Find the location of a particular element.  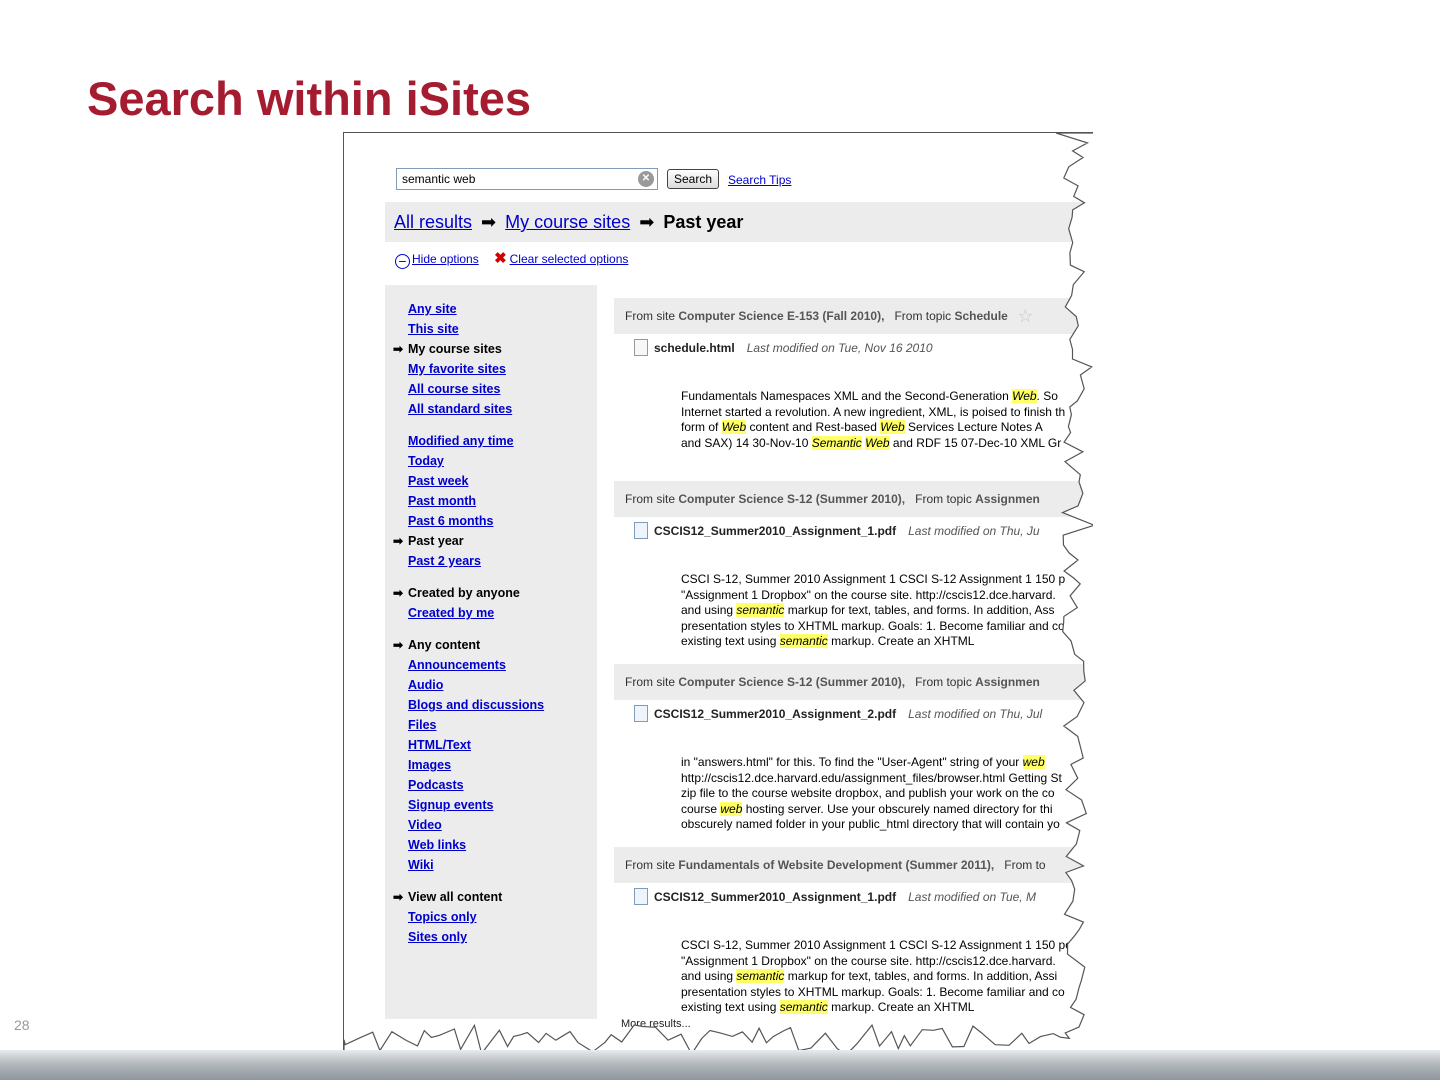

slide-title: Search within iSites is located at coordinates (309, 98).